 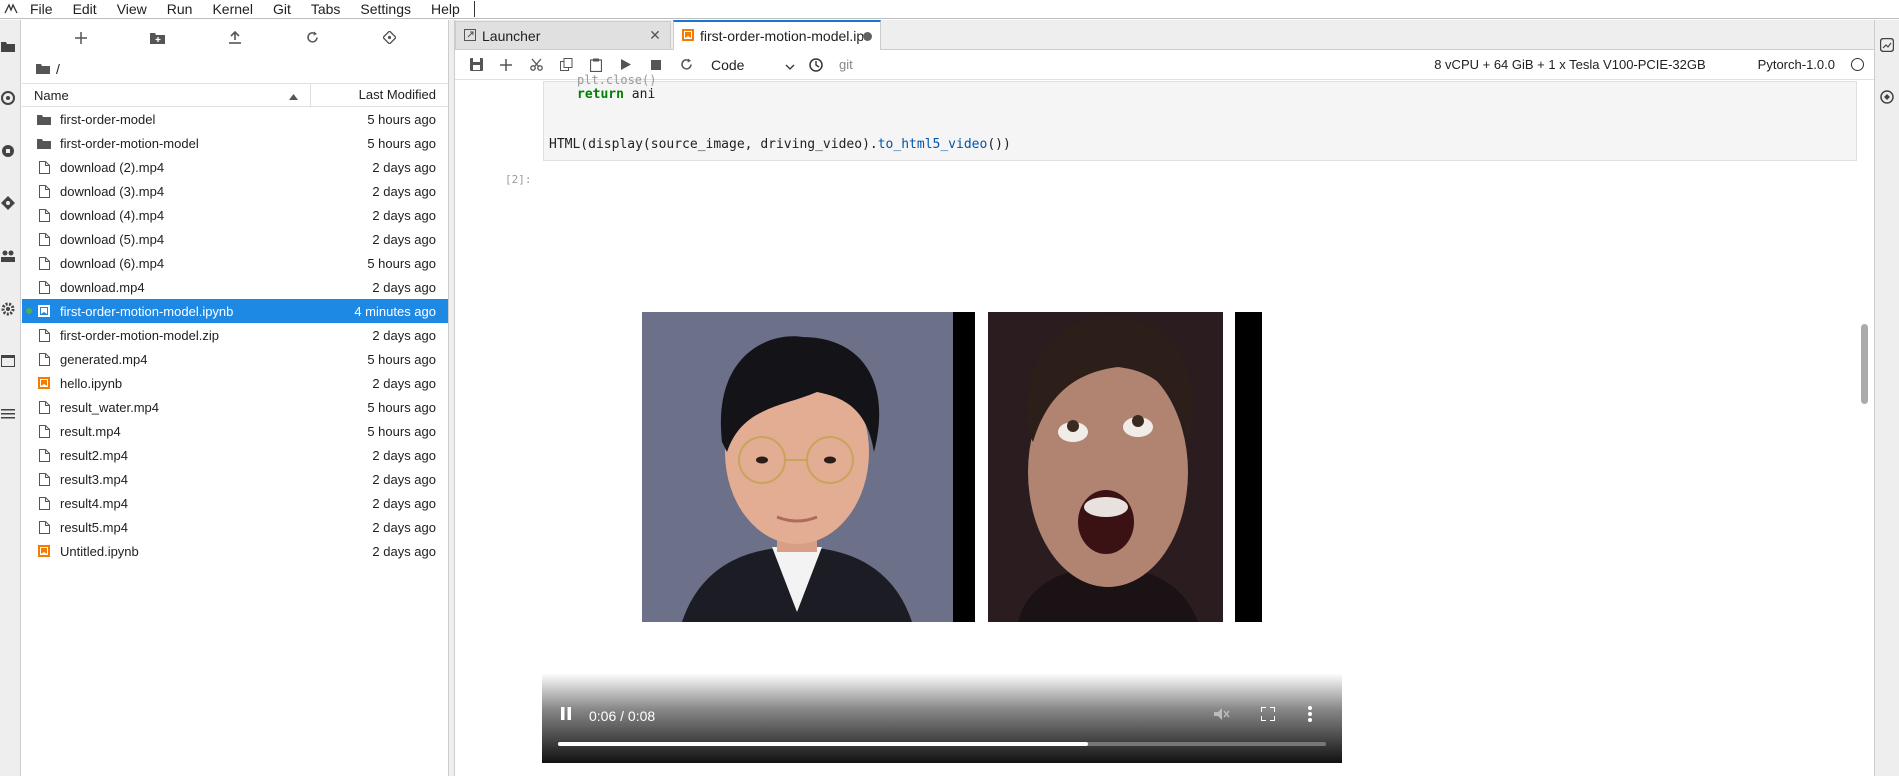 I want to click on file-row: result3.mp4 2 days ago, so click(x=235, y=479).